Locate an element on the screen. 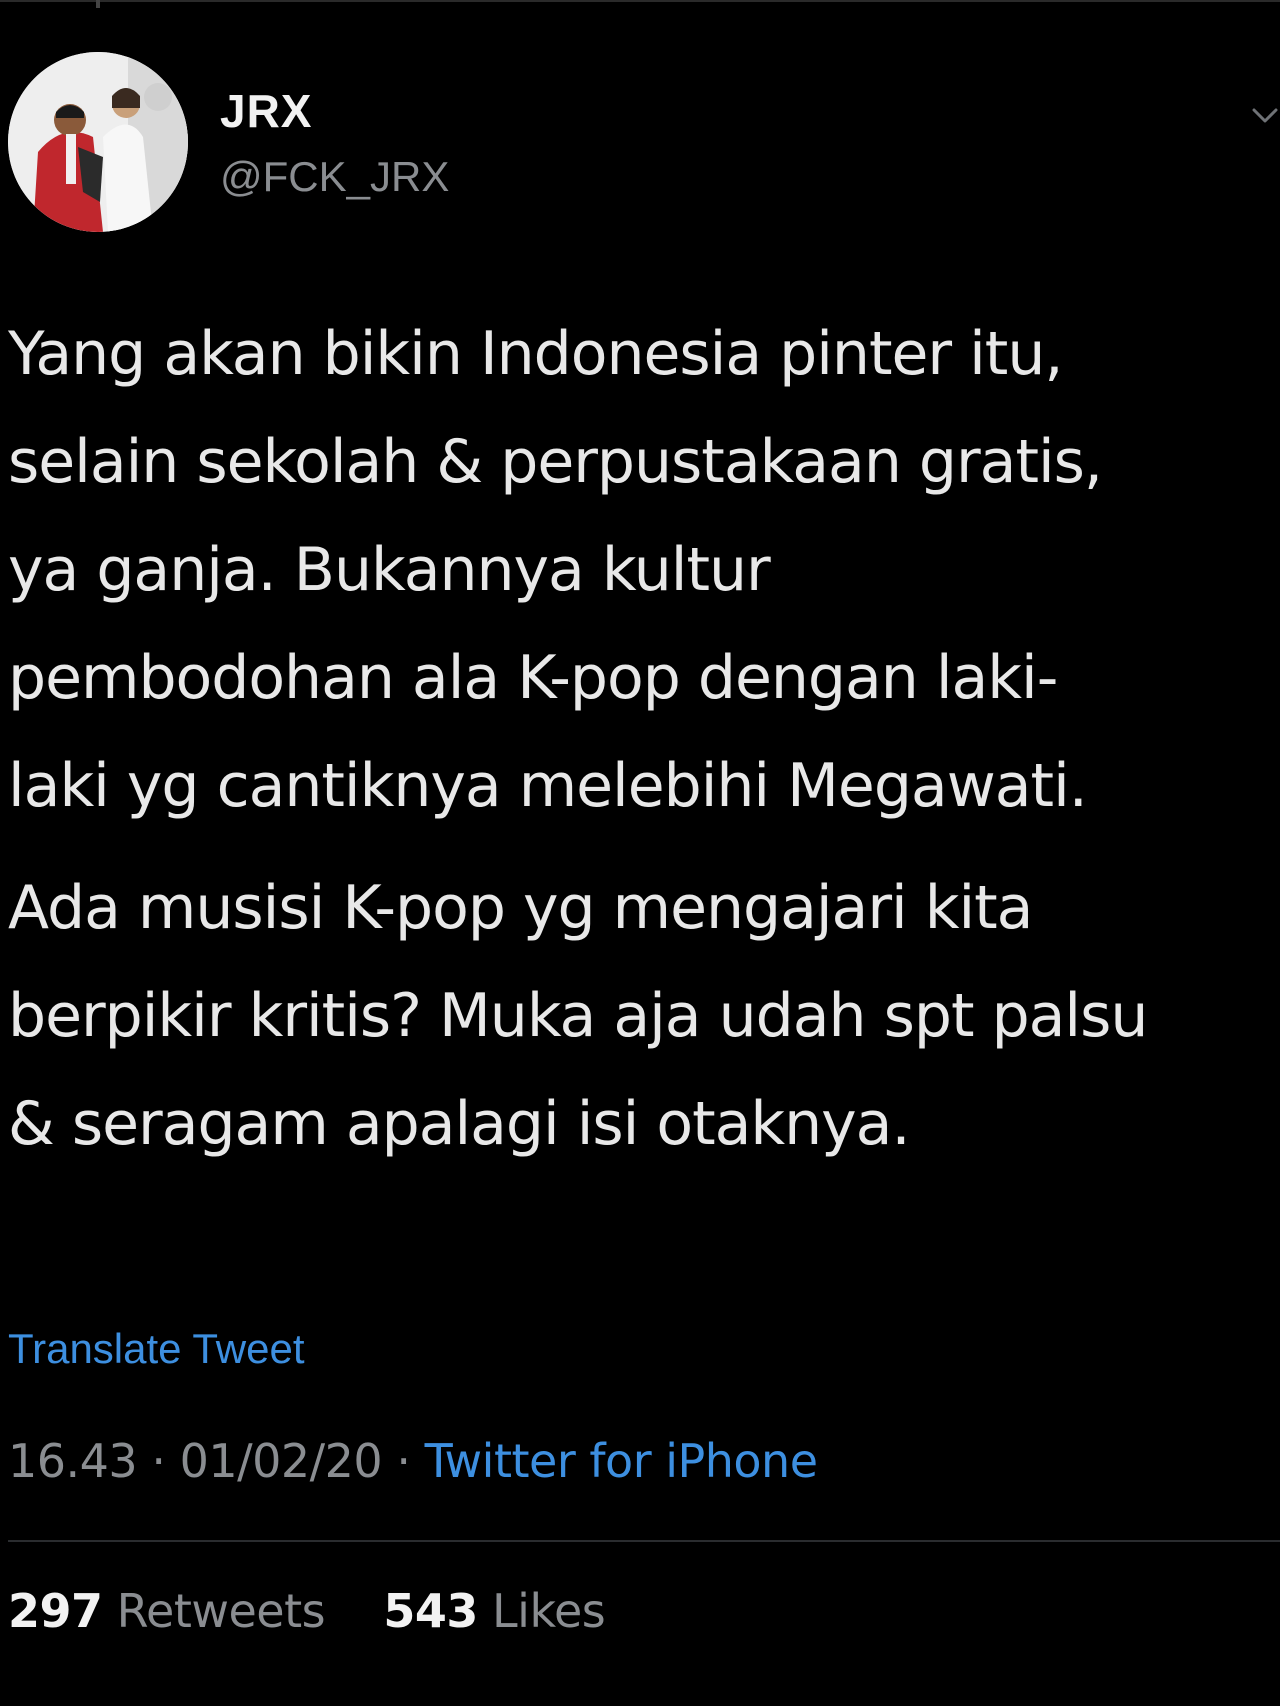 The width and height of the screenshot is (1280, 1706). chevron-down-icon is located at coordinates (1265, 115).